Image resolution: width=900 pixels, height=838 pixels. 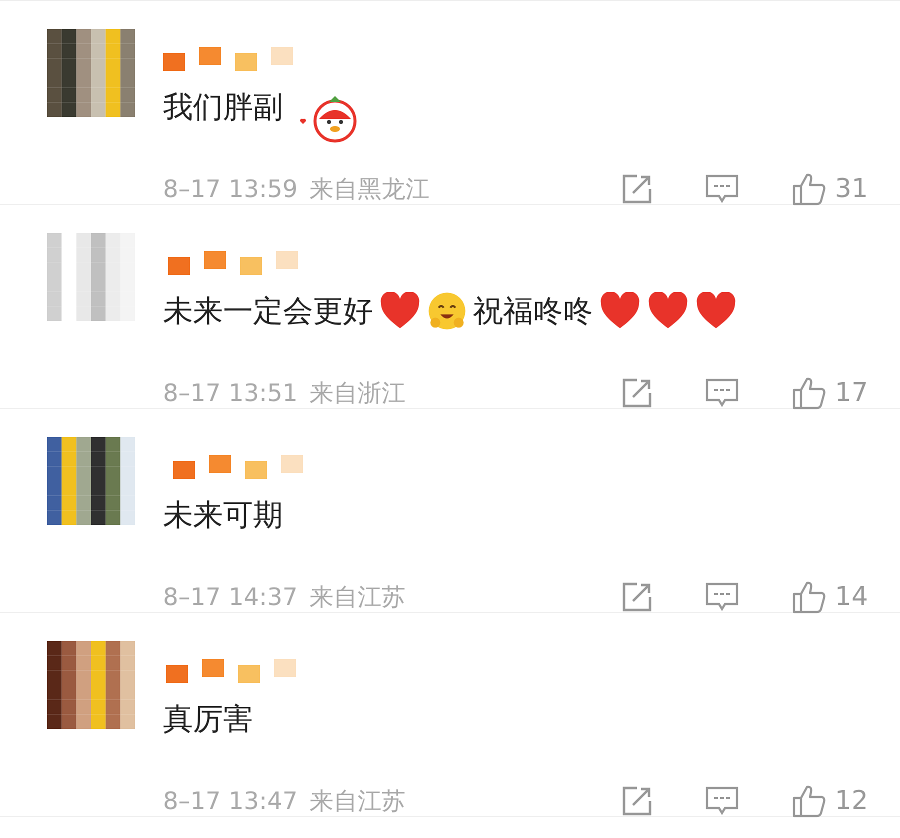 What do you see at coordinates (447, 311) in the screenshot?
I see `smiley-icon` at bounding box center [447, 311].